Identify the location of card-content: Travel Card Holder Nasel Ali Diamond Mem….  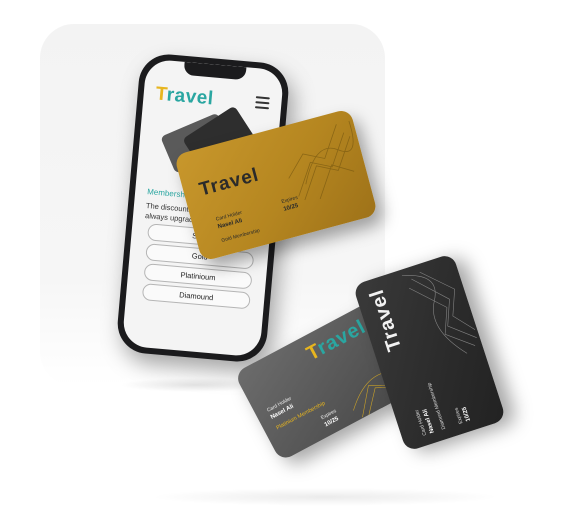
(430, 352).